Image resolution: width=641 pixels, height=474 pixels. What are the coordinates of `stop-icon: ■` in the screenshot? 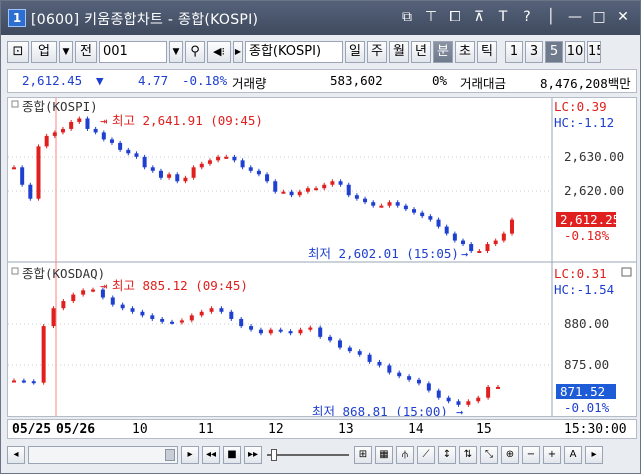 It's located at (232, 455).